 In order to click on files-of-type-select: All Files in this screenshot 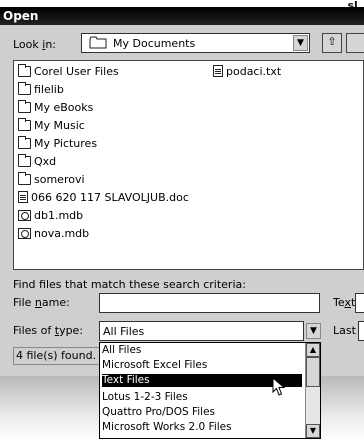, I will do `click(201, 331)`.